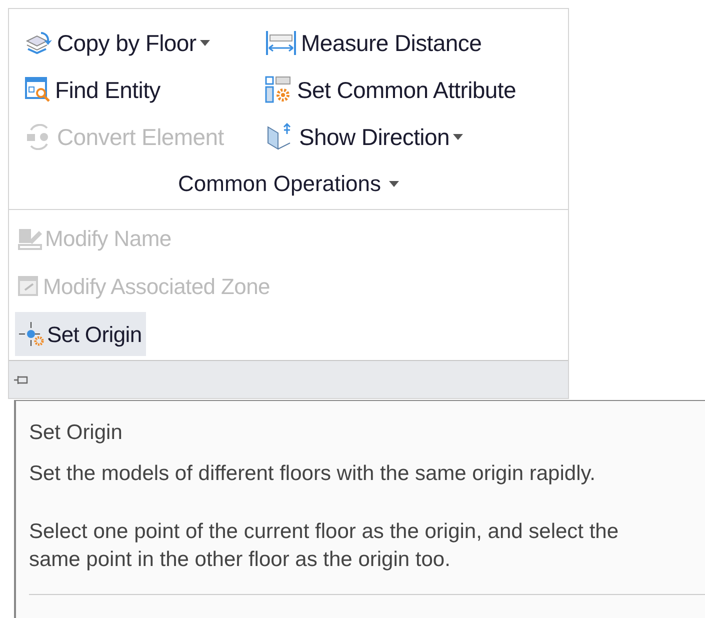 Image resolution: width=705 pixels, height=618 pixels. I want to click on grid-gear-icon, so click(279, 90).